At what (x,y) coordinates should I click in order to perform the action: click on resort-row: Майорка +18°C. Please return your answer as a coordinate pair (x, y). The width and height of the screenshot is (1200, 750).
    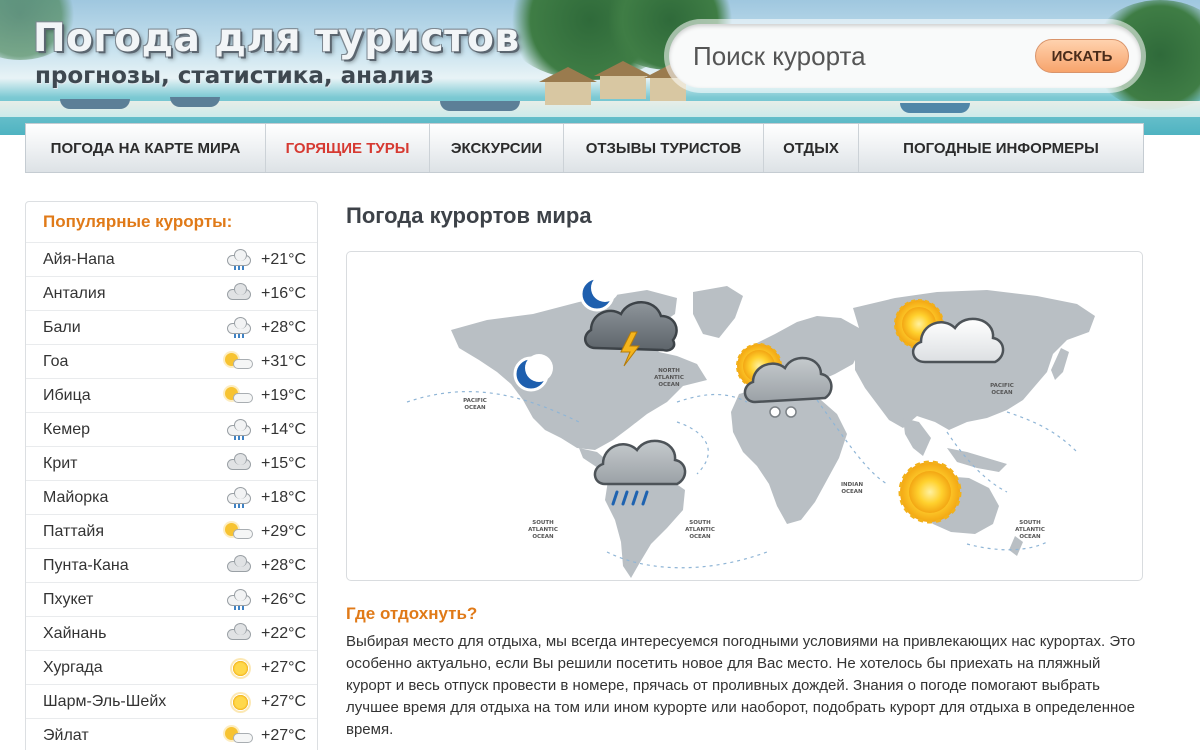
    Looking at the image, I should click on (171, 497).